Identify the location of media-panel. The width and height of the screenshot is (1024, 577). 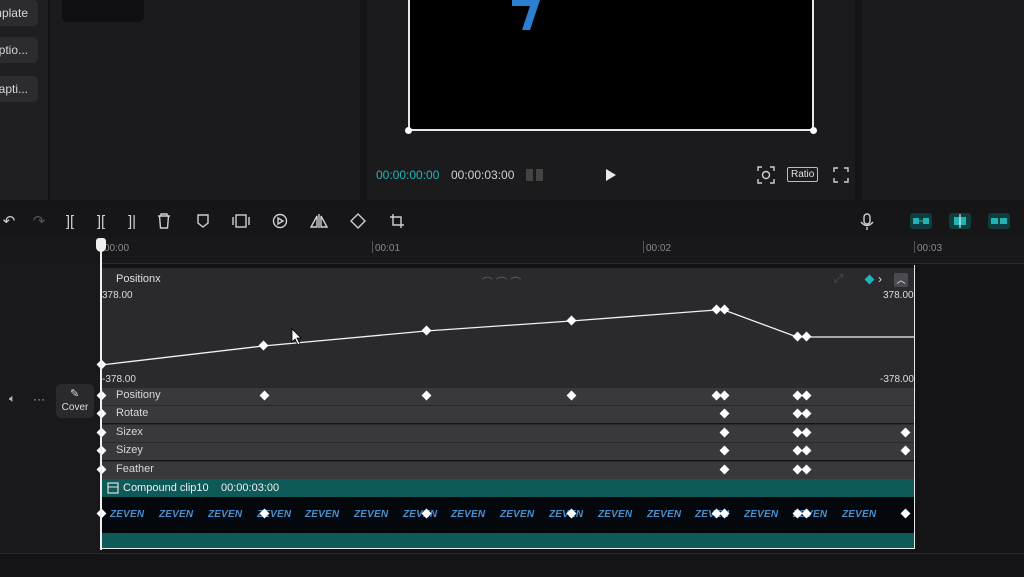
(205, 100).